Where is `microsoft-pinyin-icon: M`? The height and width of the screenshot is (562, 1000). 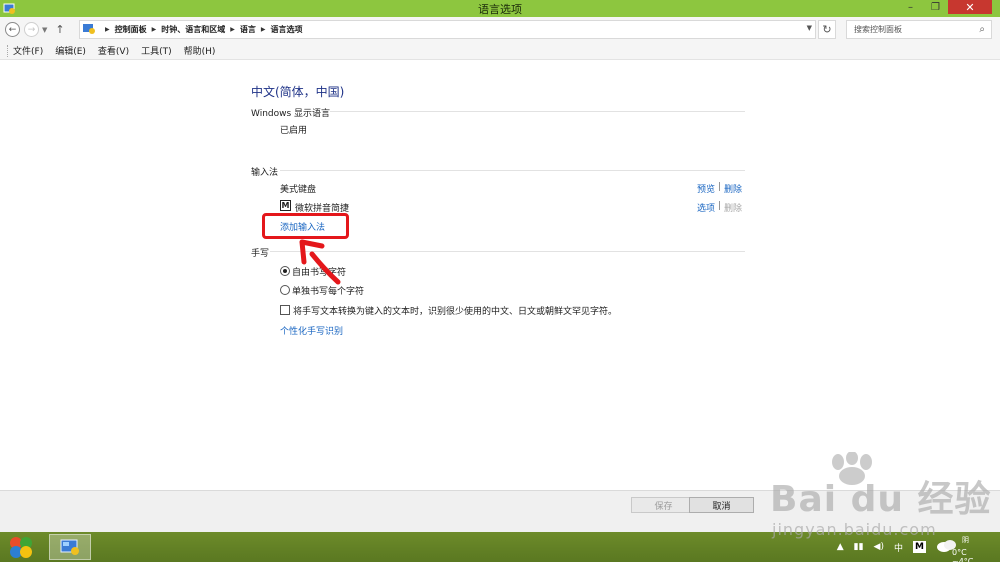
microsoft-pinyin-icon: M is located at coordinates (285, 205).